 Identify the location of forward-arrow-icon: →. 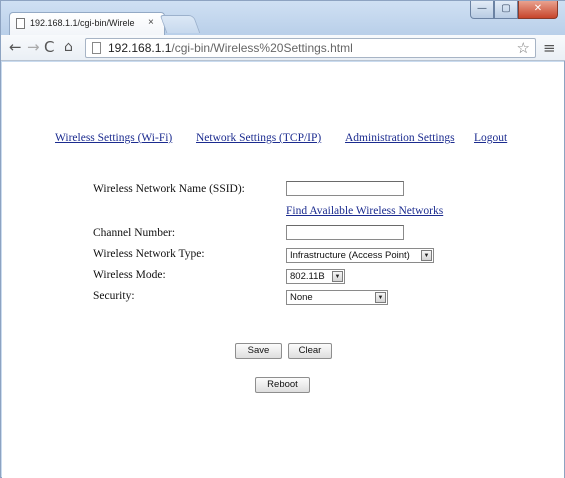
(33, 47).